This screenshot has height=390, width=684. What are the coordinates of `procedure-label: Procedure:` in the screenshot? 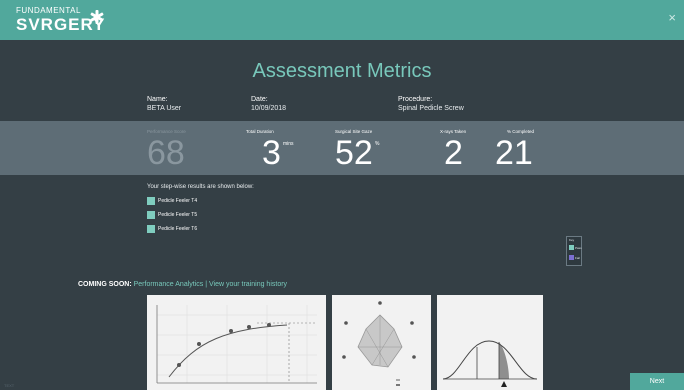 It's located at (415, 99).